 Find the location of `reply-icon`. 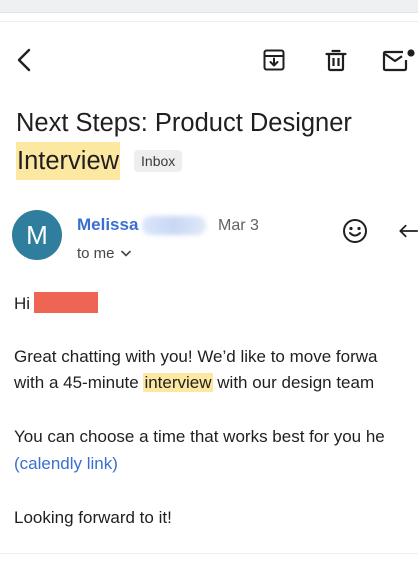

reply-icon is located at coordinates (408, 231).